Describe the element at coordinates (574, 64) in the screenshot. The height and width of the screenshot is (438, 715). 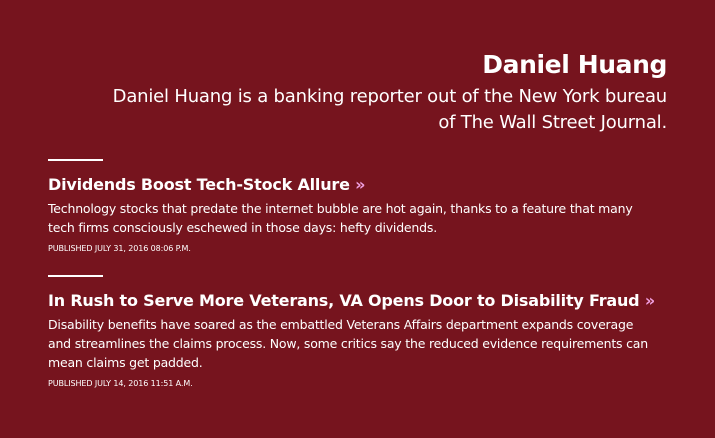
I see `author-name: Daniel Huang` at that location.